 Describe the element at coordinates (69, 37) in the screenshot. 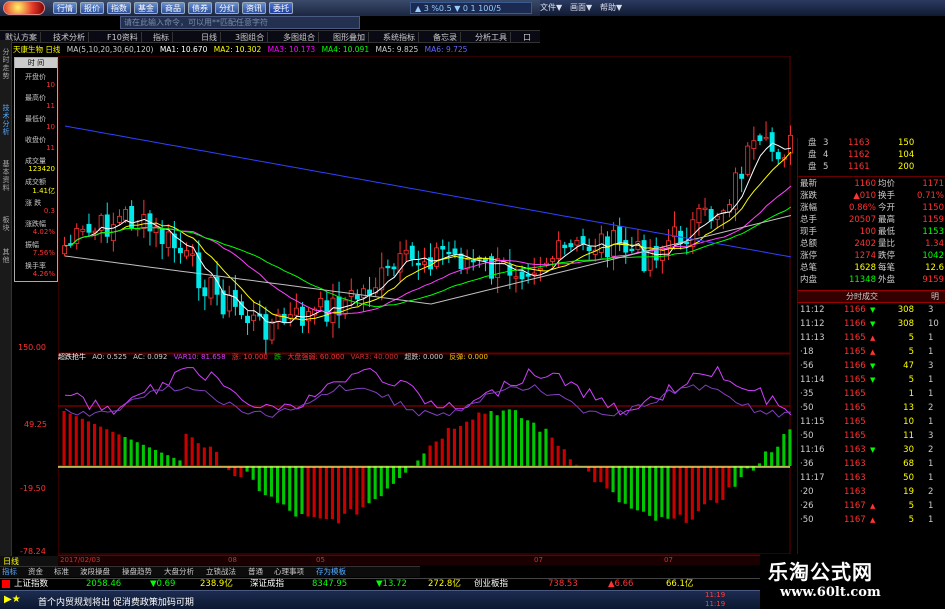

I see `toolbar-tech-analysis: 技术分析` at that location.